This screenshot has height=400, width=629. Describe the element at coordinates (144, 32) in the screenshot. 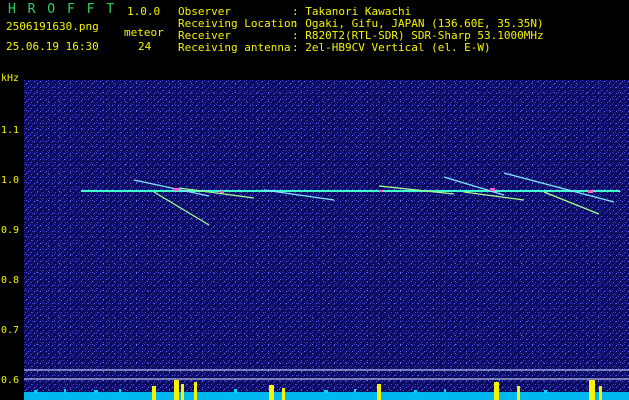

I see `meteor-label: meteor` at that location.